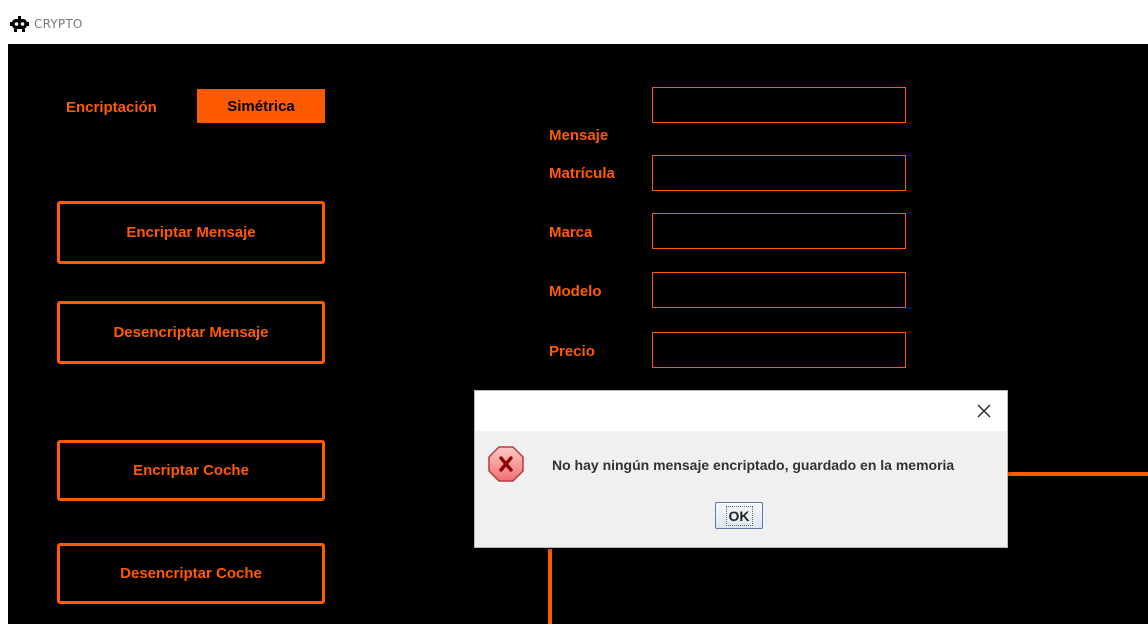  I want to click on marca-label: Marca, so click(571, 232).